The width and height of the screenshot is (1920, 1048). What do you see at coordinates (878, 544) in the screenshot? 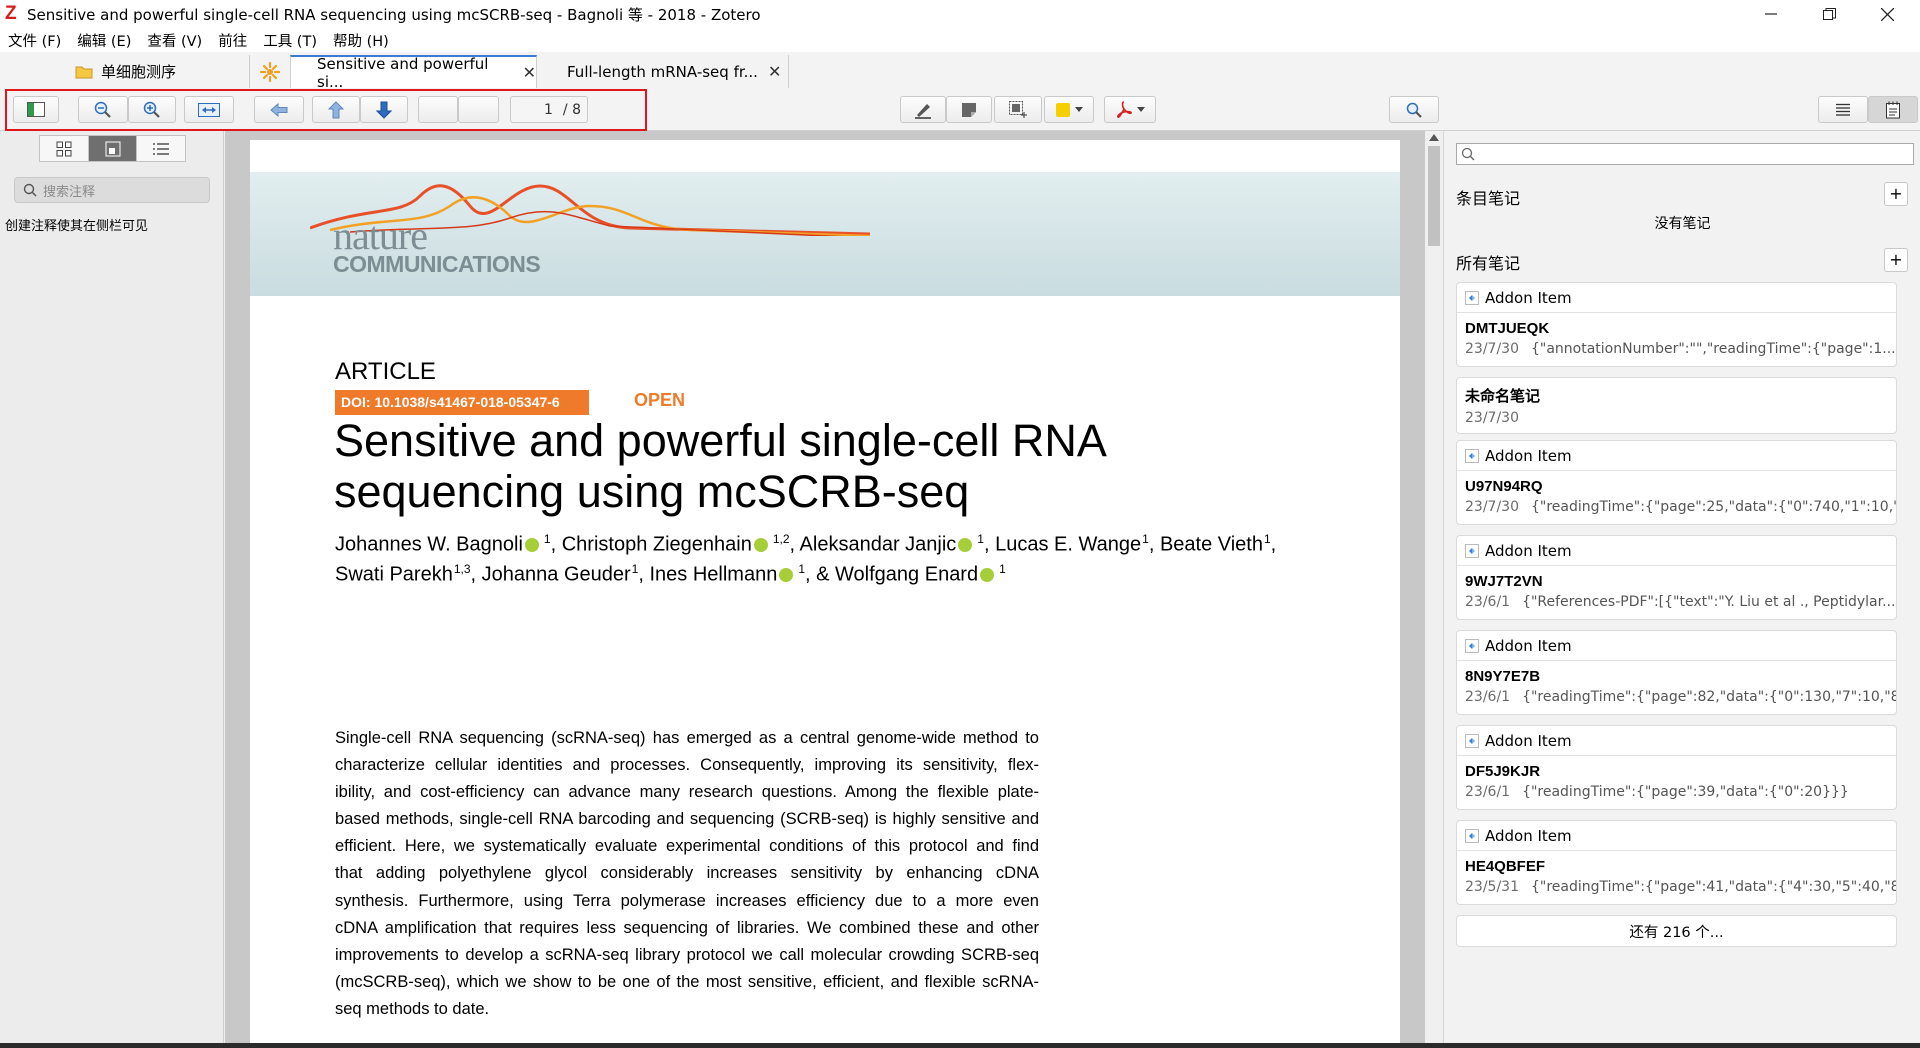
I see `author-name: Aleksandar Janjic` at bounding box center [878, 544].